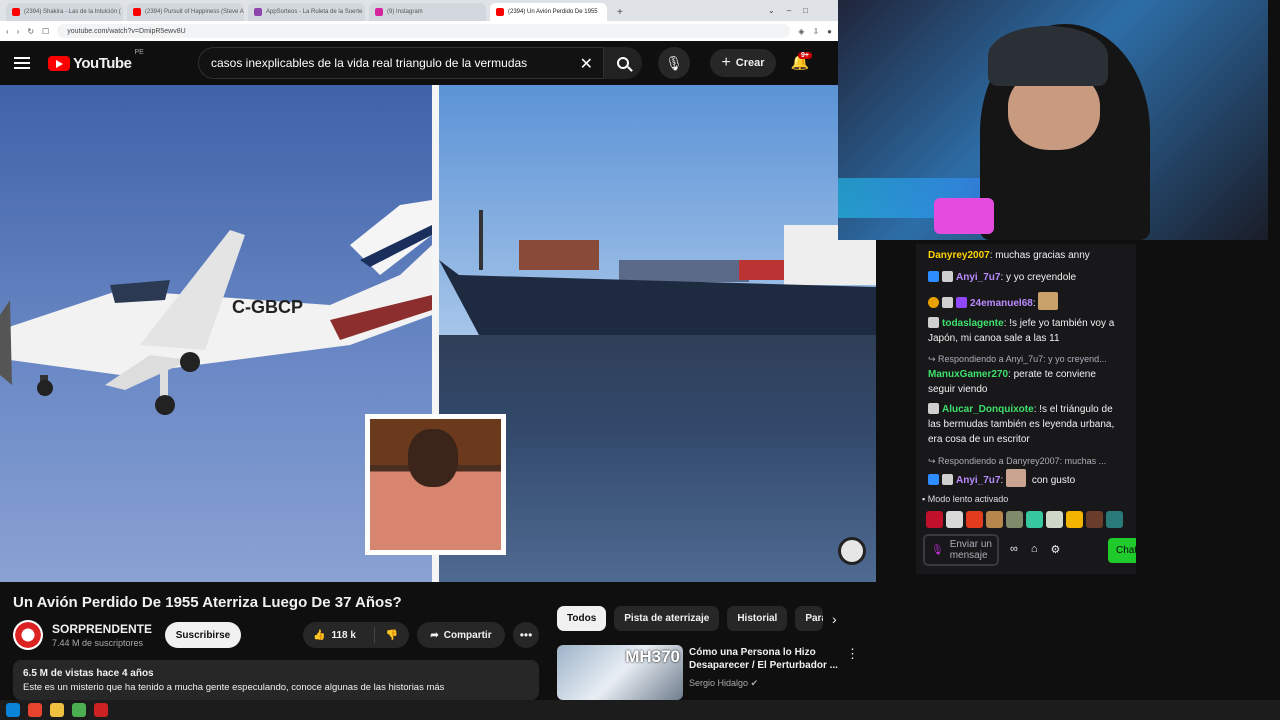 The image size is (1280, 720). What do you see at coordinates (101, 710) in the screenshot?
I see `app-icon` at bounding box center [101, 710].